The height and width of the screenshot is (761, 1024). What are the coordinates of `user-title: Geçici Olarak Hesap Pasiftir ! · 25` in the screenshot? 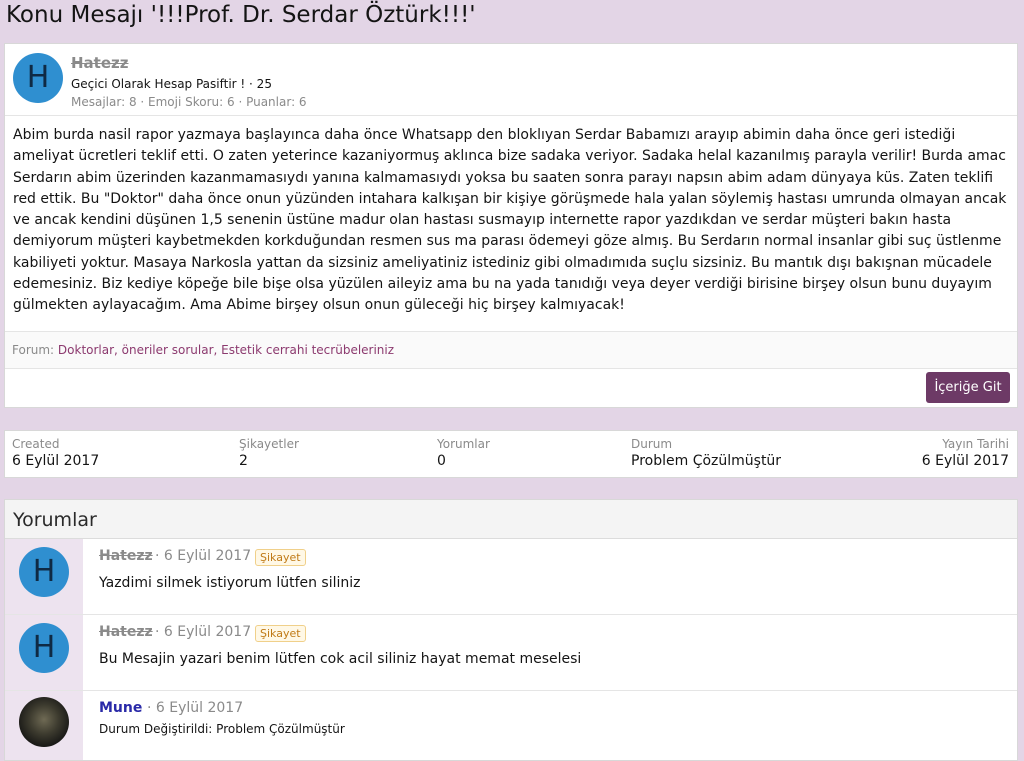 It's located at (171, 84).